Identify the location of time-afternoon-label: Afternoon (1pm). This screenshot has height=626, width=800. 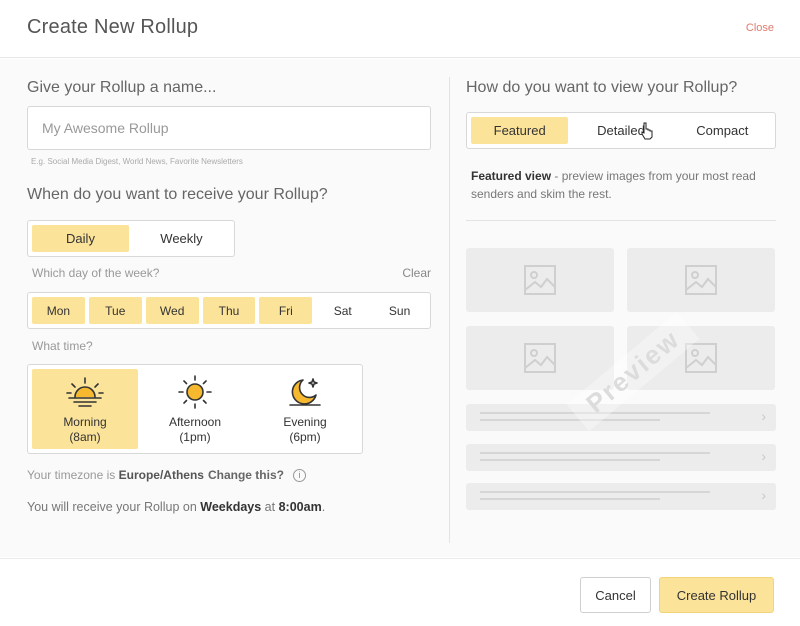
(195, 429).